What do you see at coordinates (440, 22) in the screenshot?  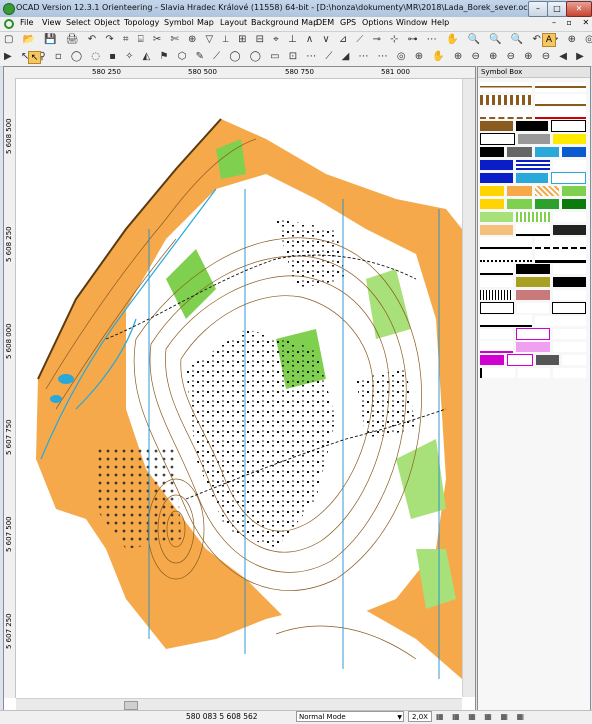 I see `menu-help: Help` at bounding box center [440, 22].